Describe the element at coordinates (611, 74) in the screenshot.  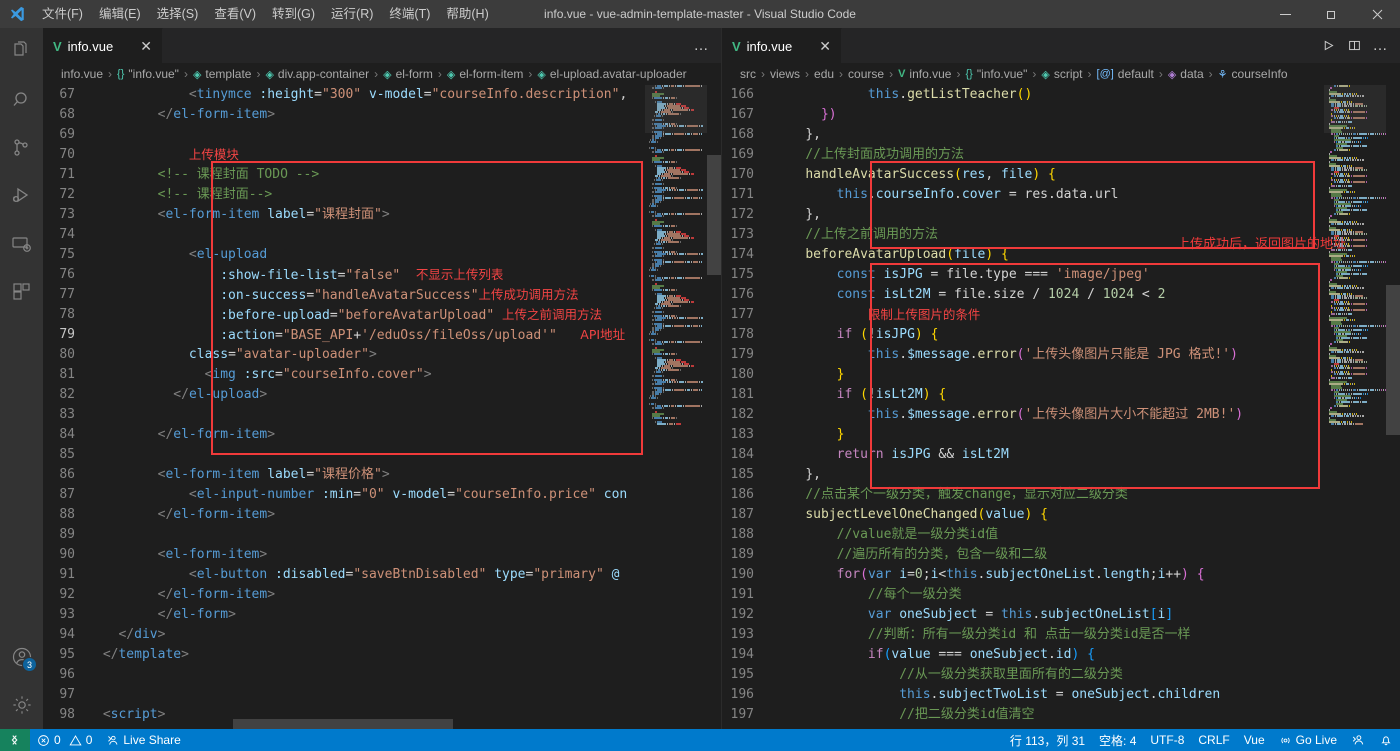
I see `breadcrumb-item: ◈ el-upload.avatar-uploader` at that location.